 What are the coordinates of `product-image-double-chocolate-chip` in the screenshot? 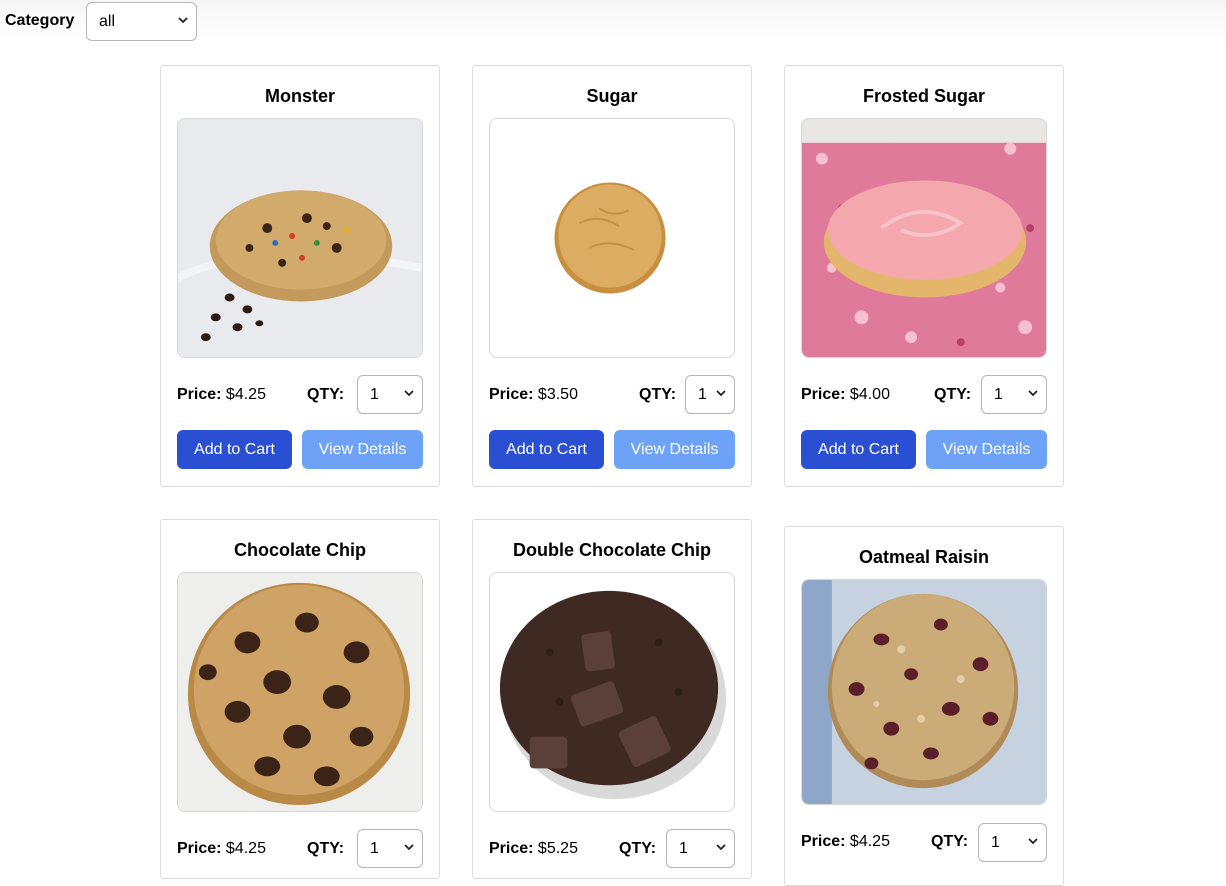 It's located at (612, 692).